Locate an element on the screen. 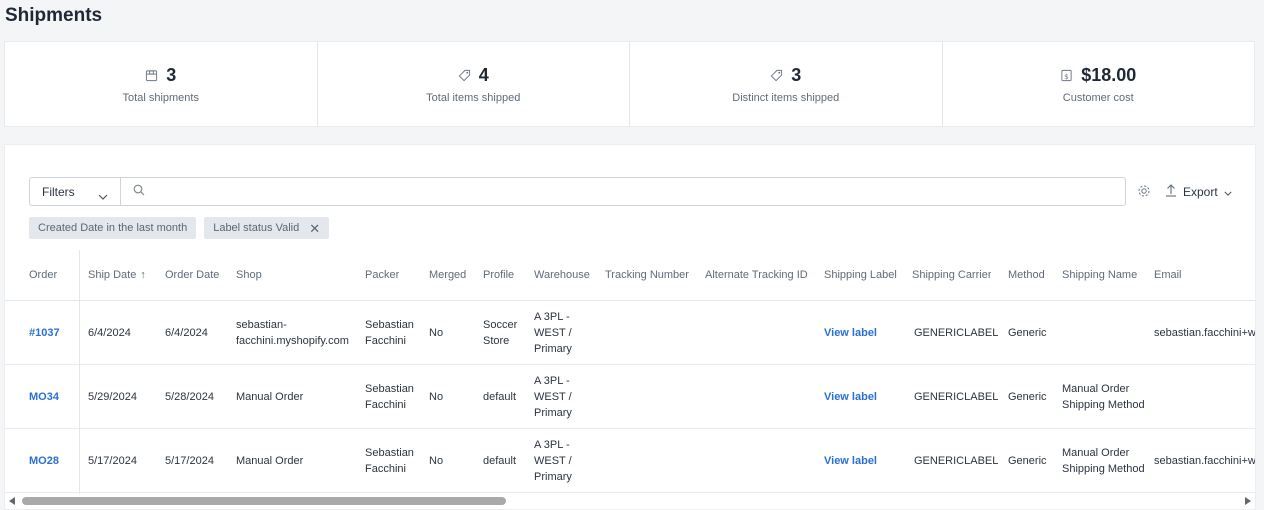  order-date: 5/28/2024 is located at coordinates (189, 396).